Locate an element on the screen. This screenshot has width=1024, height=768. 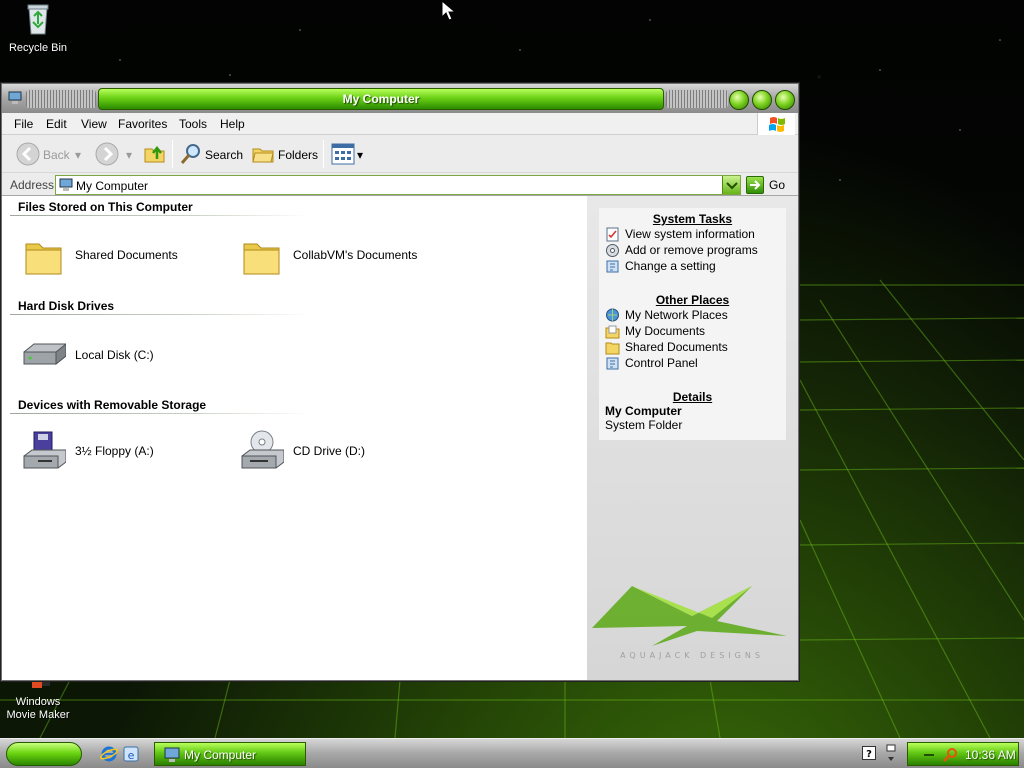
maximize-button is located at coordinates (762, 100).